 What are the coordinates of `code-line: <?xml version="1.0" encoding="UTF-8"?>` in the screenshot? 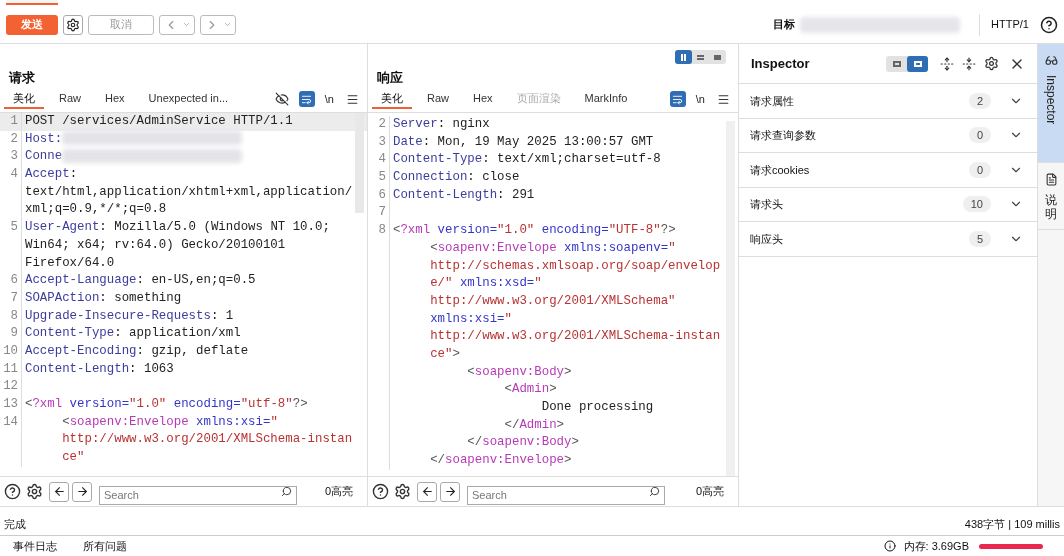 It's located at (534, 231).